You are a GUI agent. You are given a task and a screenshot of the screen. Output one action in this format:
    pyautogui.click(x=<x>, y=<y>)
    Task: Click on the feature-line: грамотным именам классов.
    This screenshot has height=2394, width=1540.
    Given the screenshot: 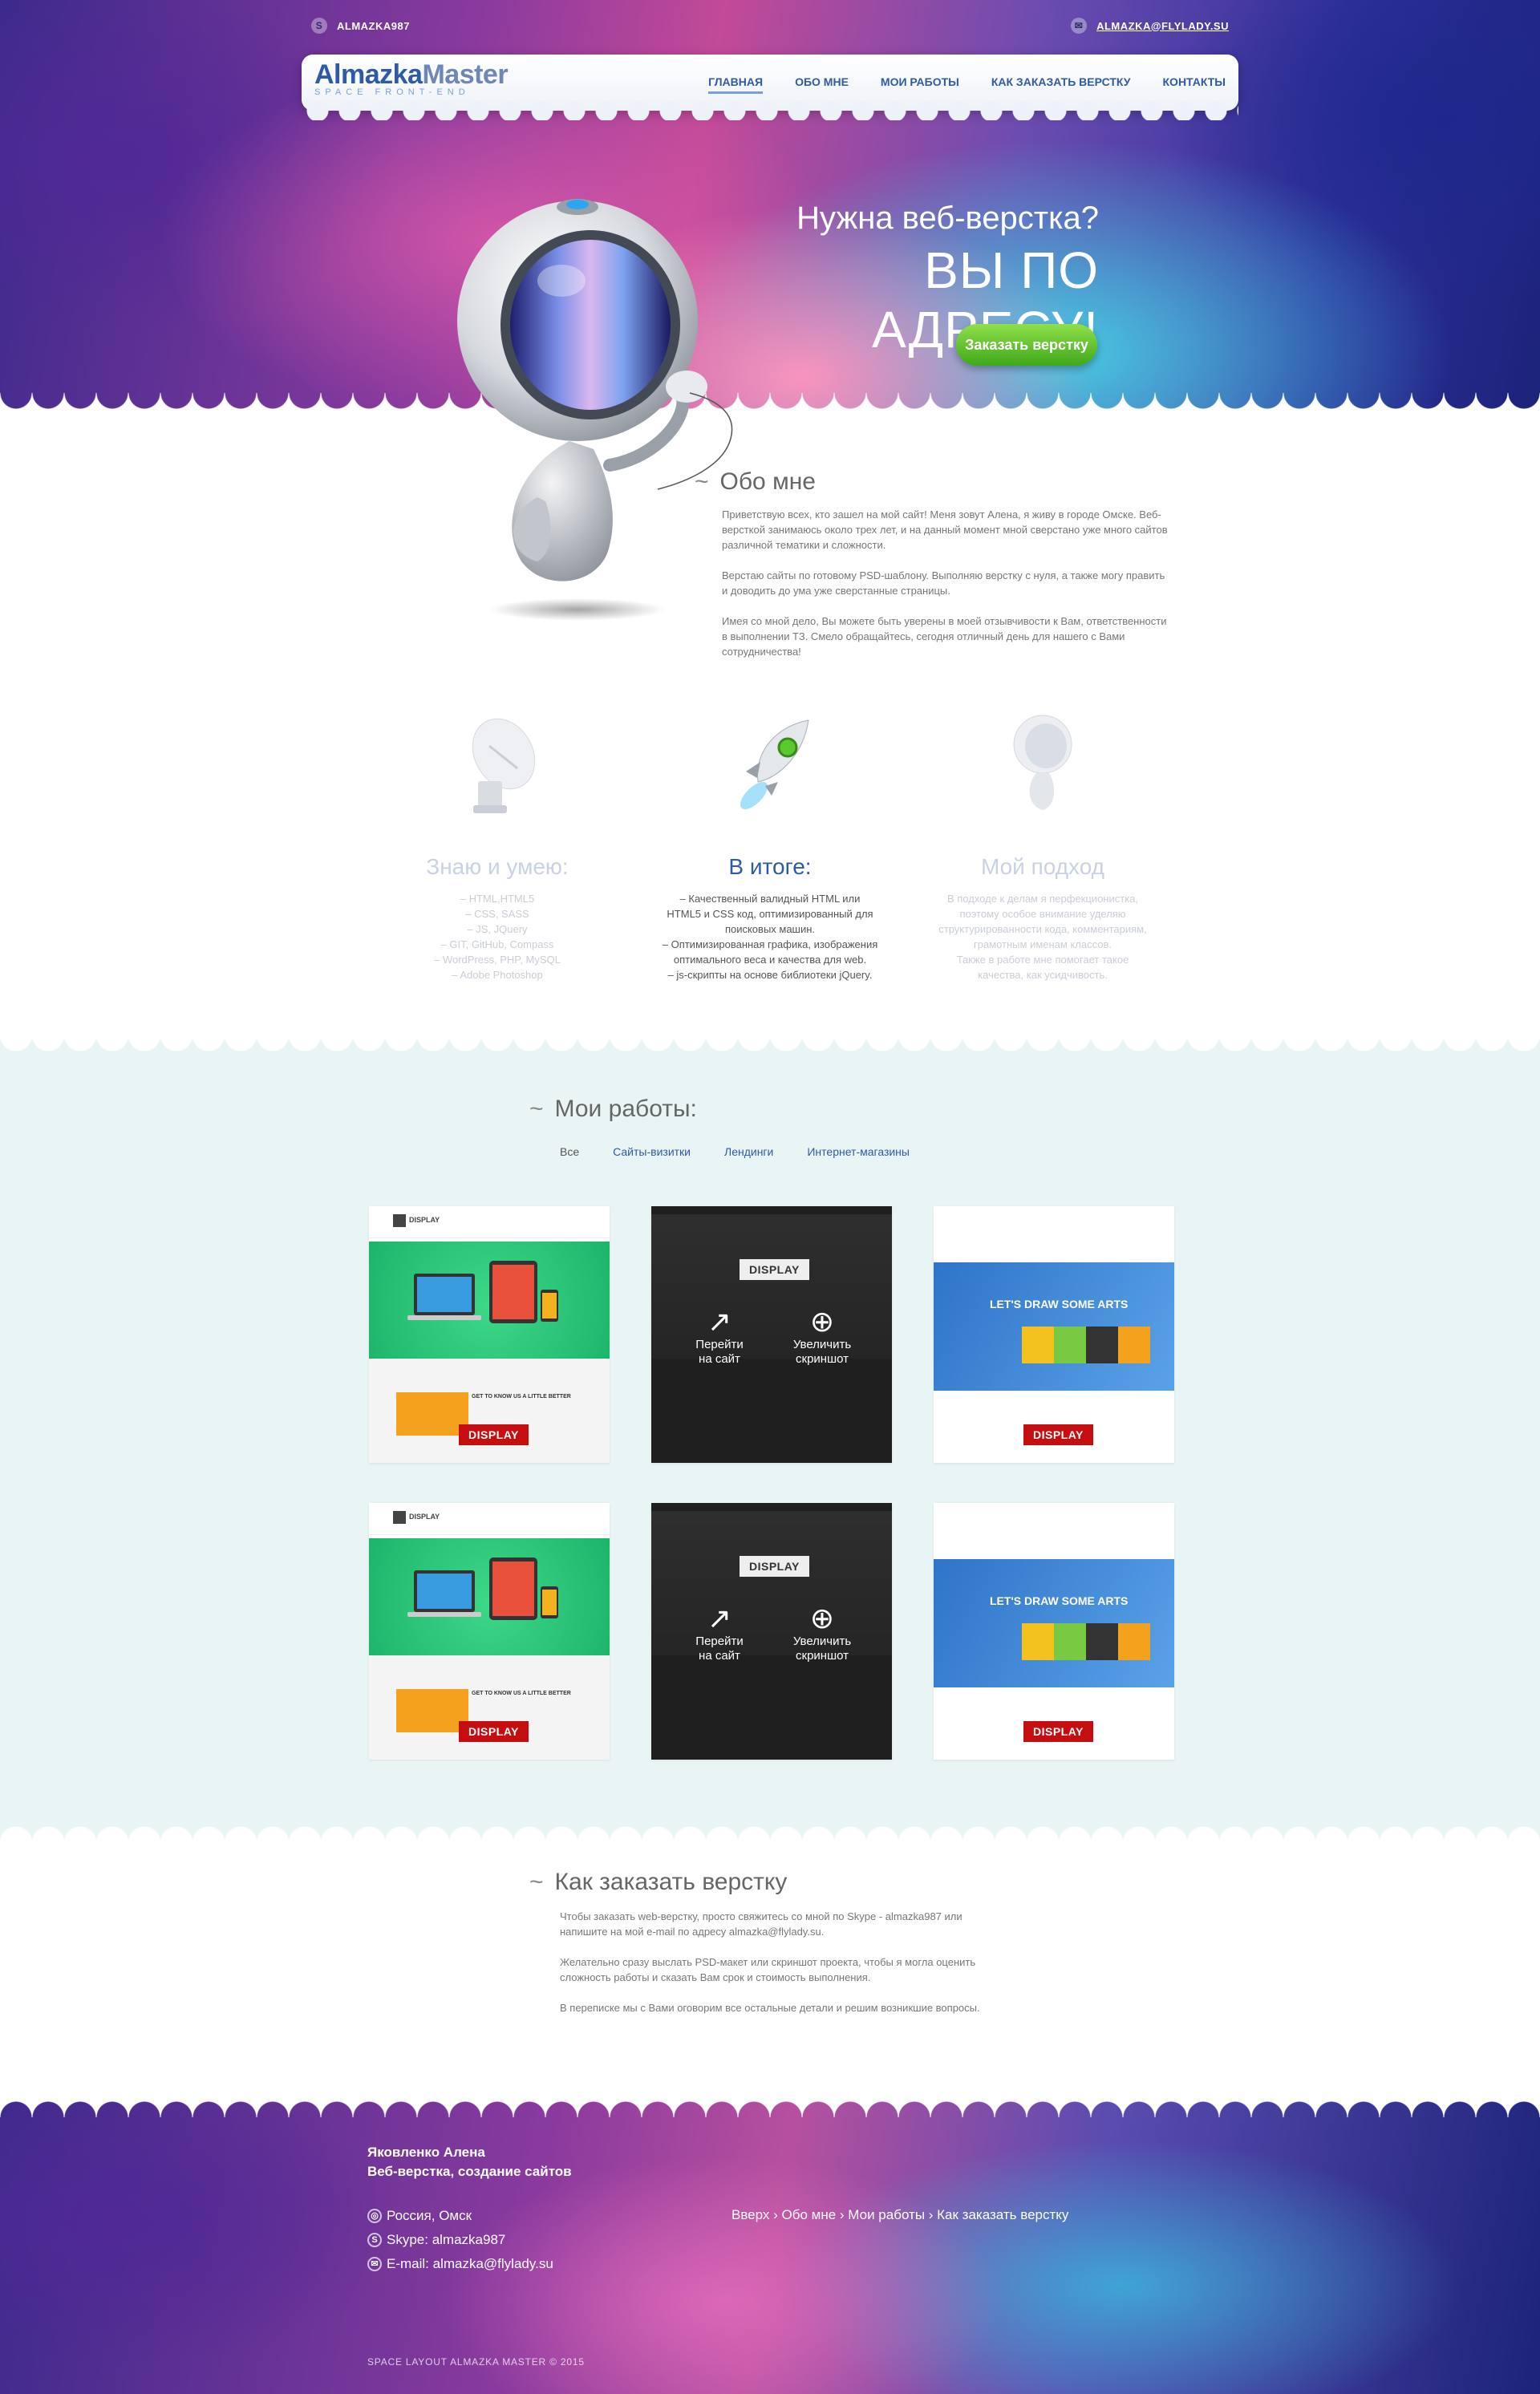 What is the action you would take?
    pyautogui.click(x=1042, y=944)
    